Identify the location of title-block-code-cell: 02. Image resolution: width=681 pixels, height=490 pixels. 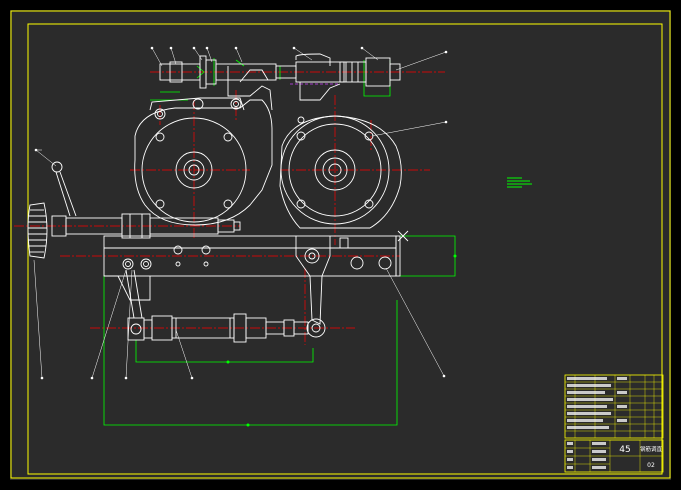
(651, 465).